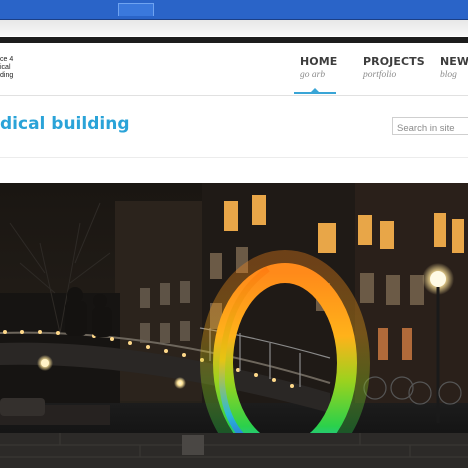  Describe the element at coordinates (313, 75) in the screenshot. I see `nav-item-sub: go arb` at that location.